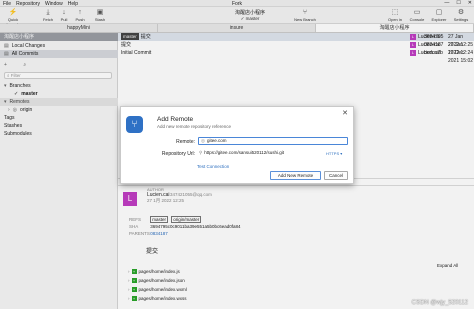 Image resolution: width=474 pixels, height=309 pixels. What do you see at coordinates (175, 119) in the screenshot?
I see `dialog-title: Add Remote` at bounding box center [175, 119].